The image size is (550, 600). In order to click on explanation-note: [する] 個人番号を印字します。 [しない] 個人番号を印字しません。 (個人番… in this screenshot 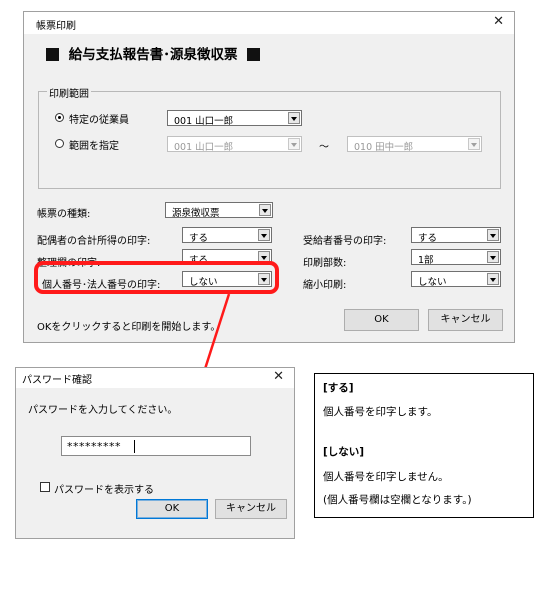, I will do `click(424, 445)`.